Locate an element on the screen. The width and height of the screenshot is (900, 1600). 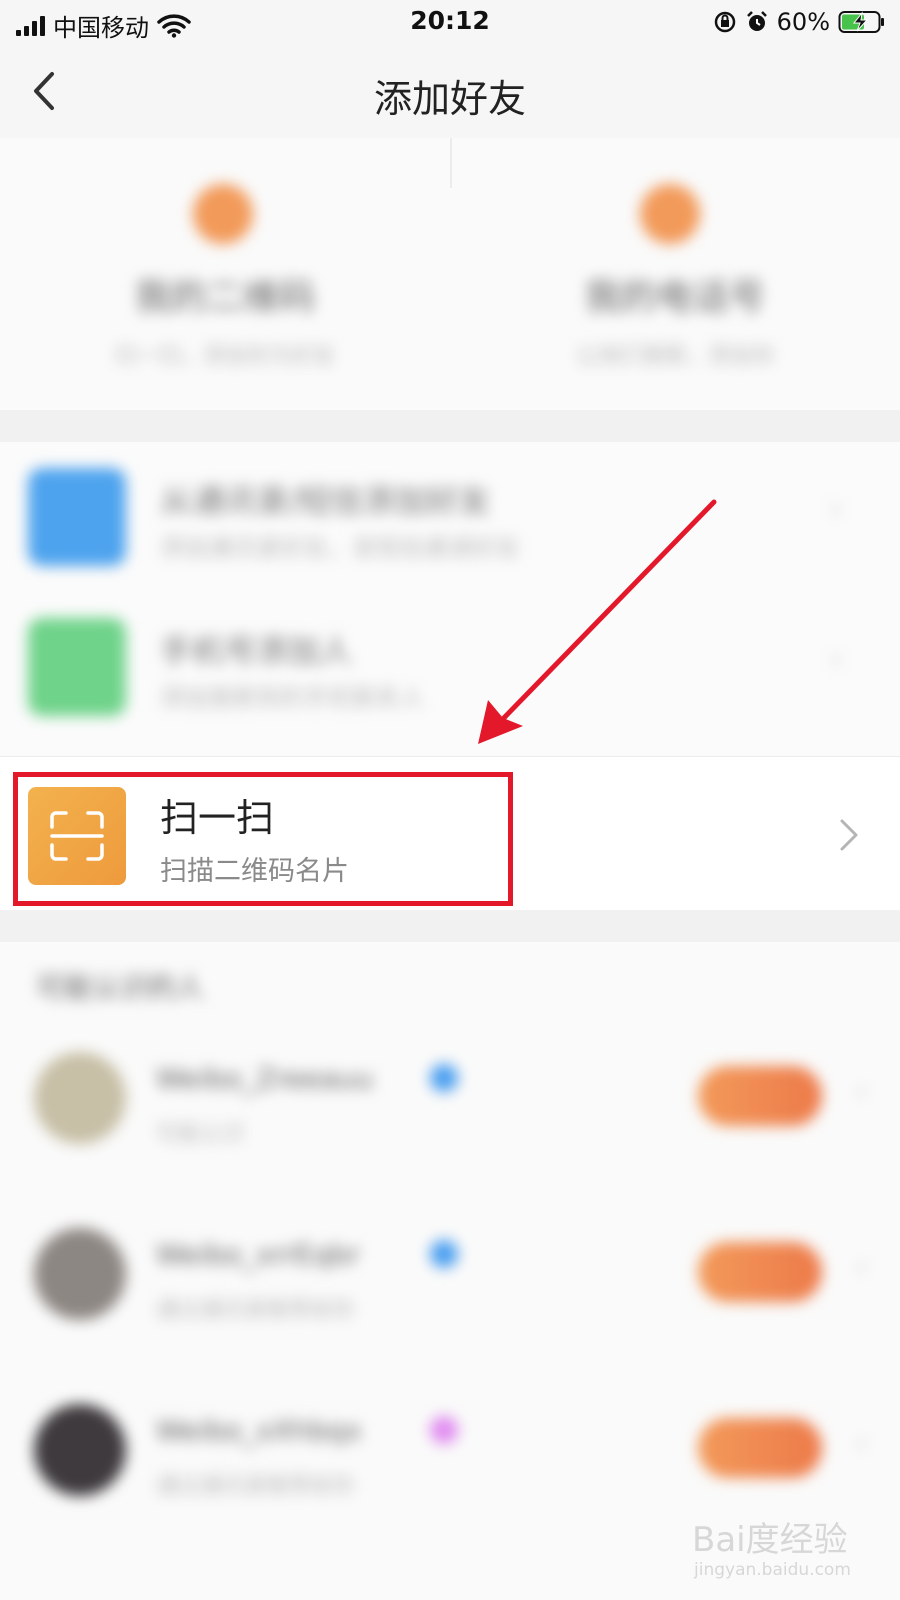
phone-card-subtitle: 让他们搜索，添加你 is located at coordinates (674, 356).